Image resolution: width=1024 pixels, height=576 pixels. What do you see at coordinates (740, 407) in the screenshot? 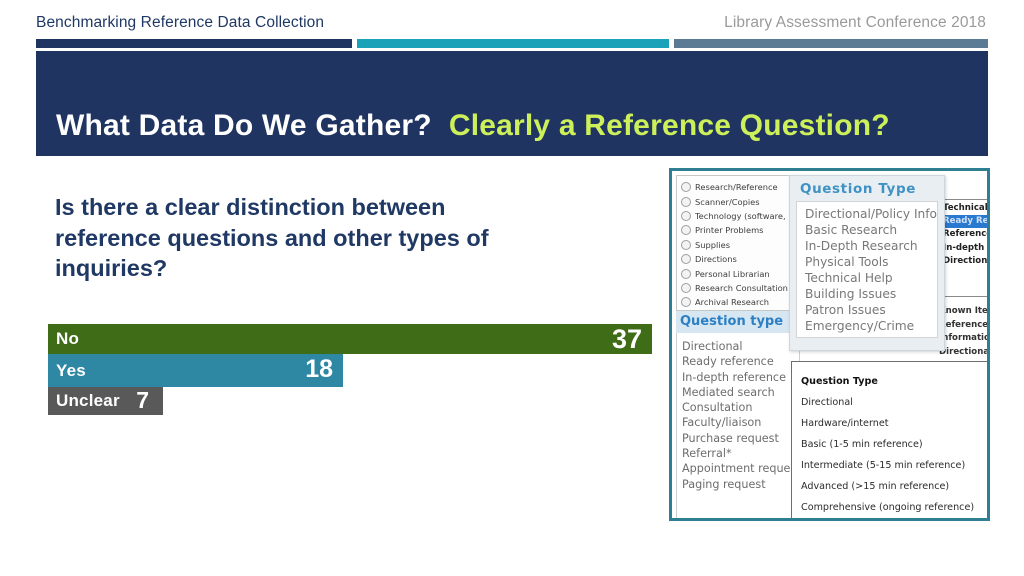
I see `question-type-item: Consultation` at bounding box center [740, 407].